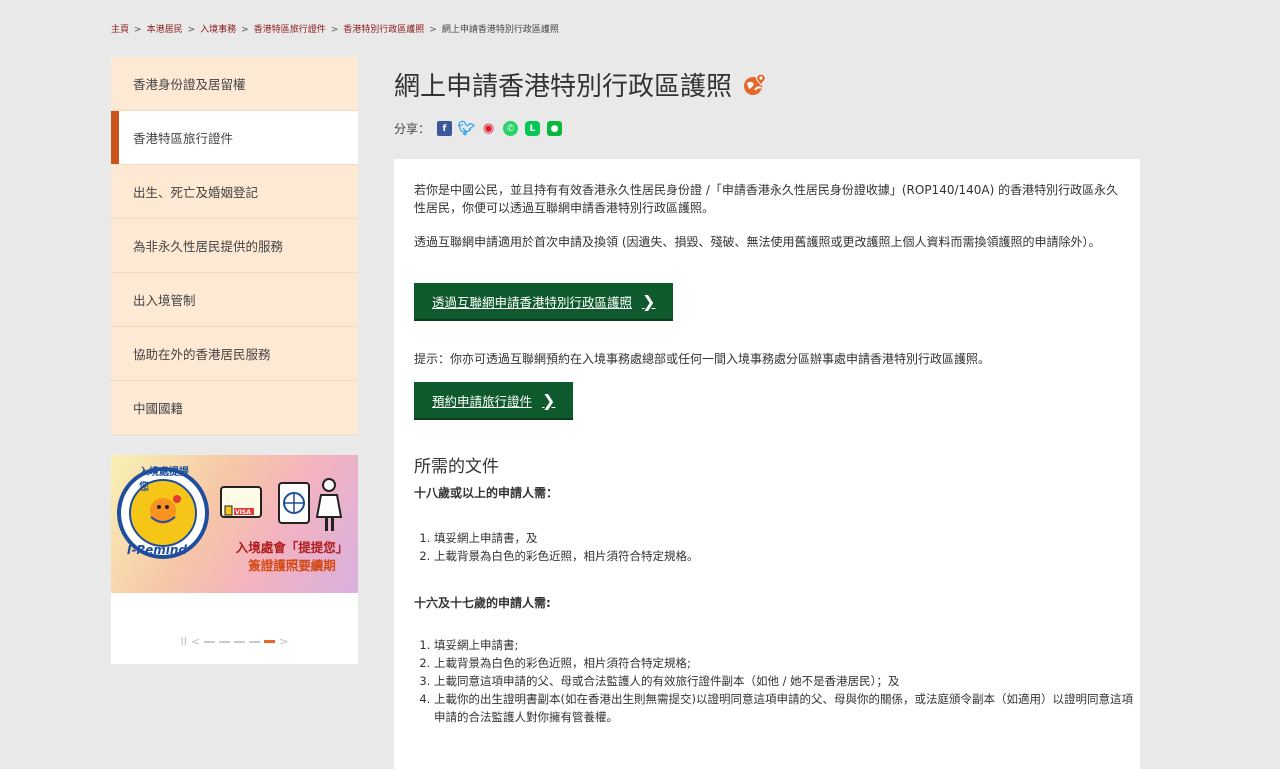 Image resolution: width=1280 pixels, height=769 pixels. What do you see at coordinates (183, 138) in the screenshot?
I see `sidebar-item-label: 香港特區旅行證件` at bounding box center [183, 138].